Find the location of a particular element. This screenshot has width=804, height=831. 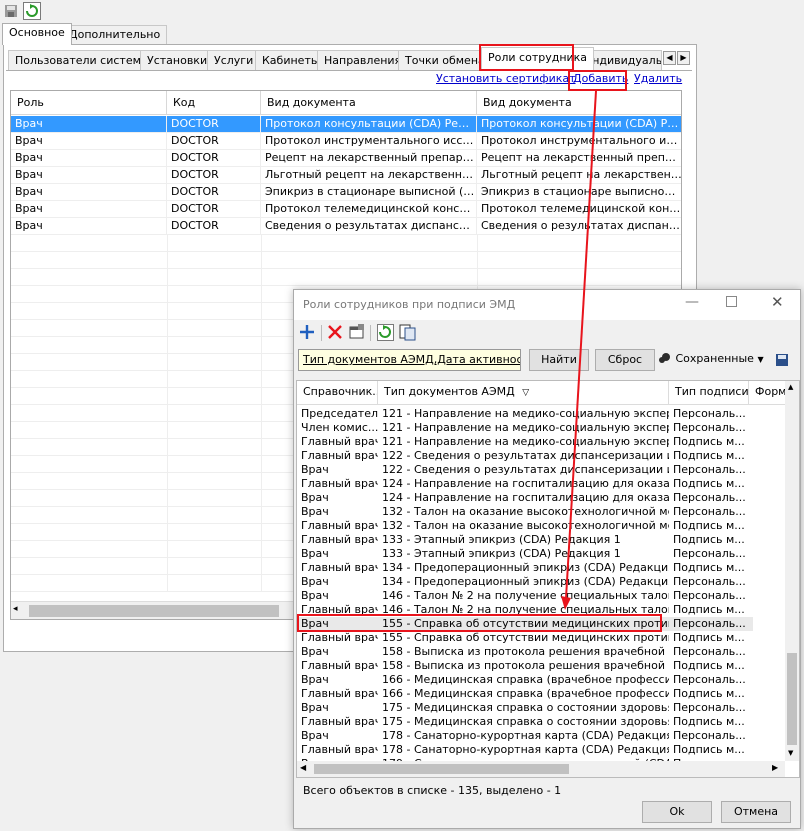

column-header-code: Код is located at coordinates (214, 103).